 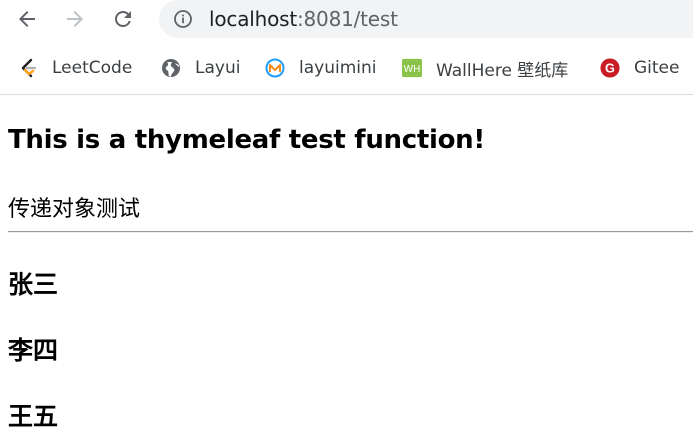 What do you see at coordinates (502, 70) in the screenshot?
I see `bookmark-label: WallHere 壁纸库` at bounding box center [502, 70].